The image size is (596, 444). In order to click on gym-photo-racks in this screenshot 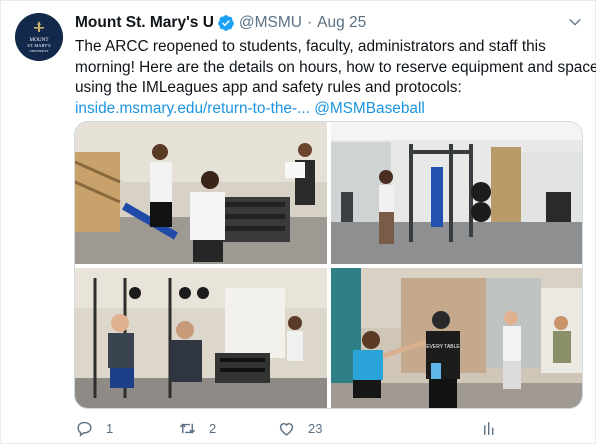, I will do `click(456, 193)`.